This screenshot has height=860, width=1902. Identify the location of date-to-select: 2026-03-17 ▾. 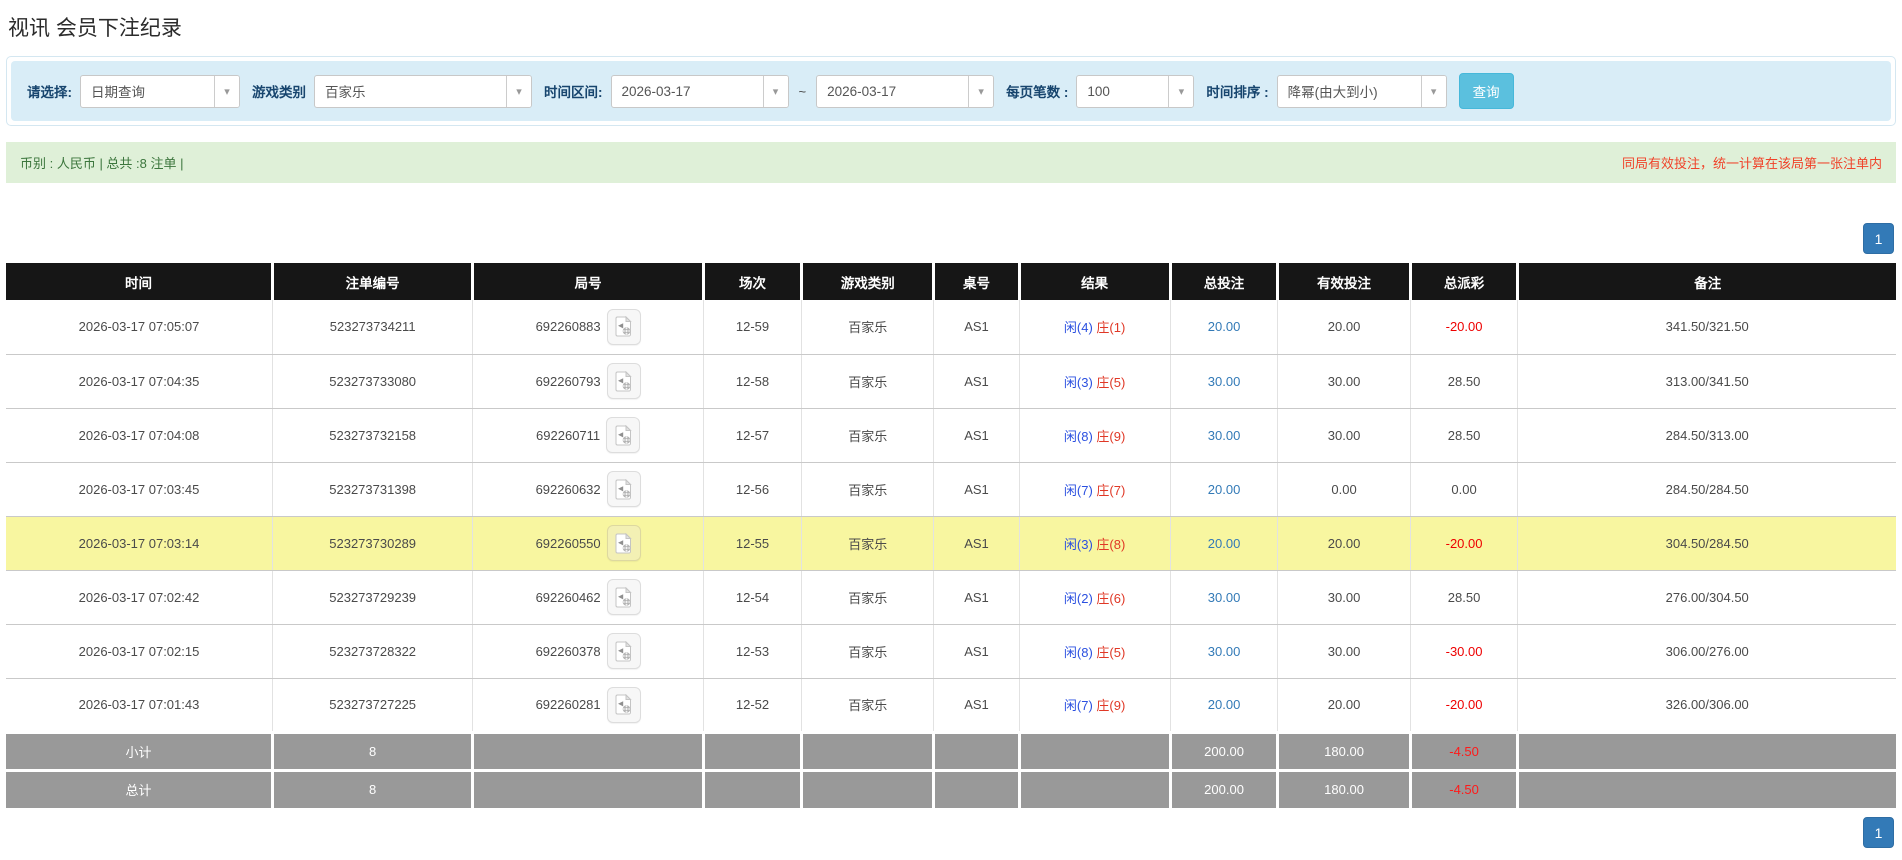
(905, 91).